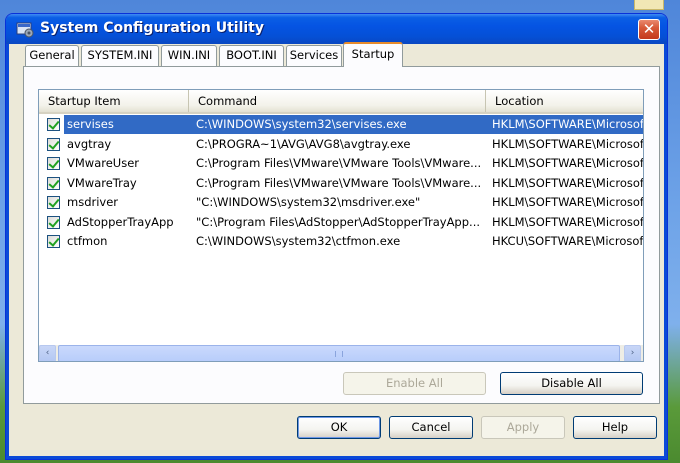 The width and height of the screenshot is (680, 463). I want to click on close-button: ✕, so click(649, 29).